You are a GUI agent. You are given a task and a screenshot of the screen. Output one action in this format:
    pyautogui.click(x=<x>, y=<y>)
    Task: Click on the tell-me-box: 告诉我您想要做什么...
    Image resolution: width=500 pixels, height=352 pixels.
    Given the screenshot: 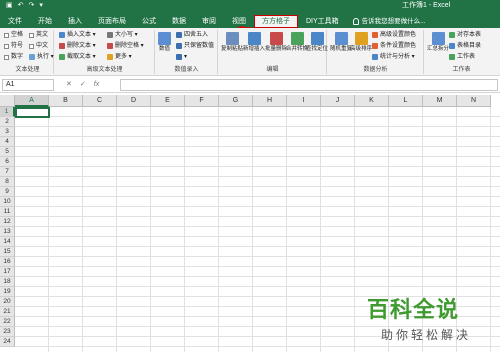 What is the action you would take?
    pyautogui.click(x=389, y=21)
    